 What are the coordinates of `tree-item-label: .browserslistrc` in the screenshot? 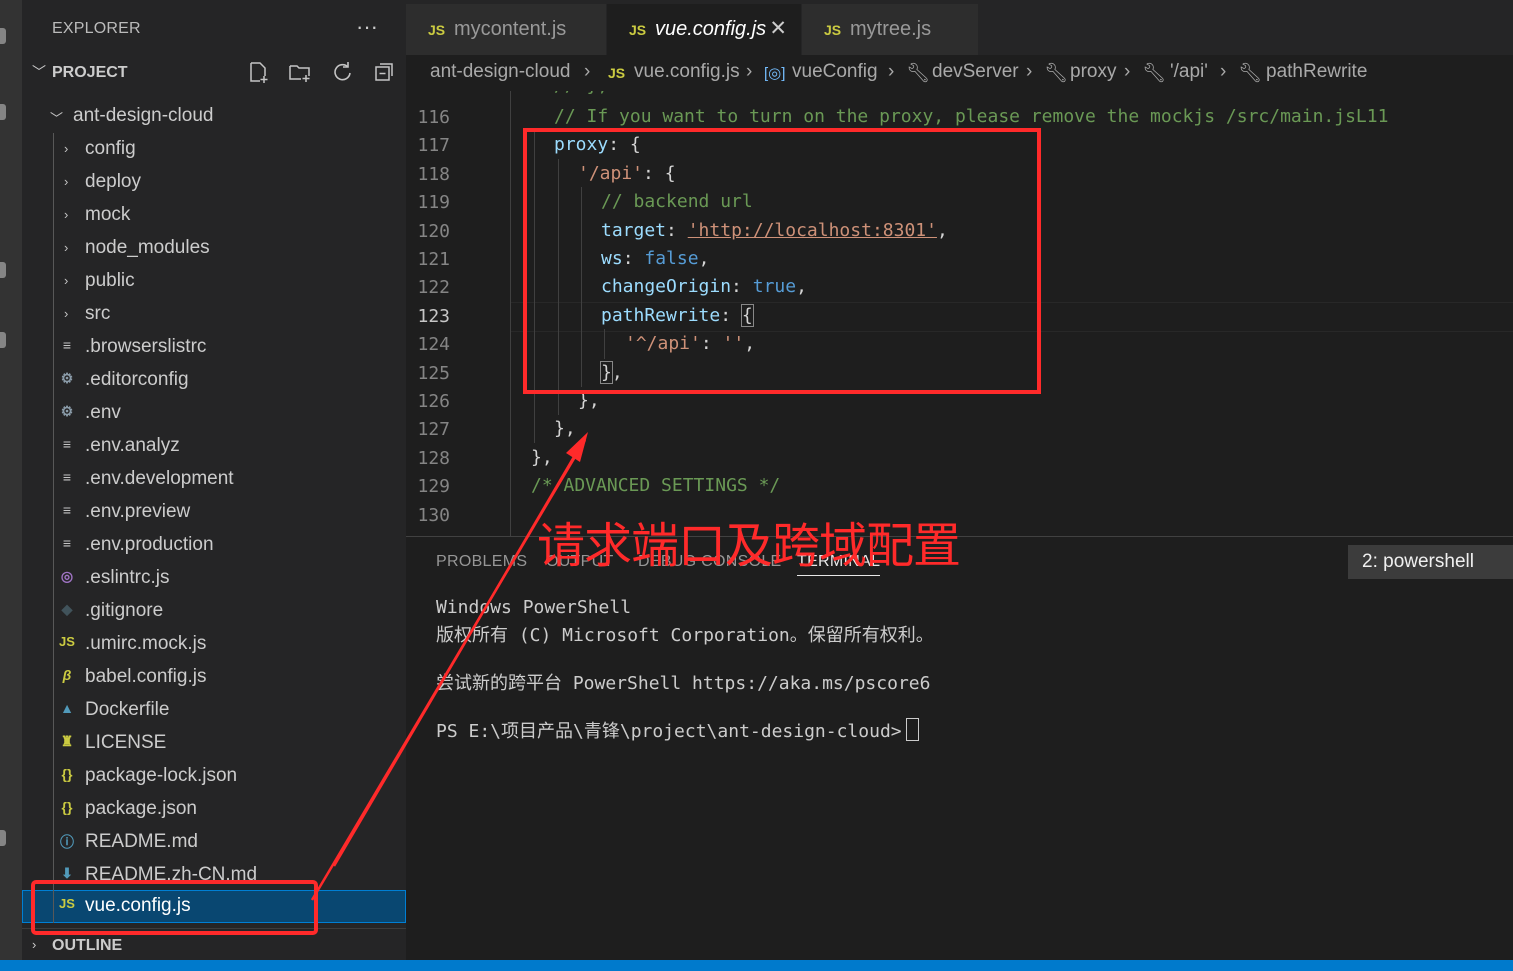 It's located at (146, 346).